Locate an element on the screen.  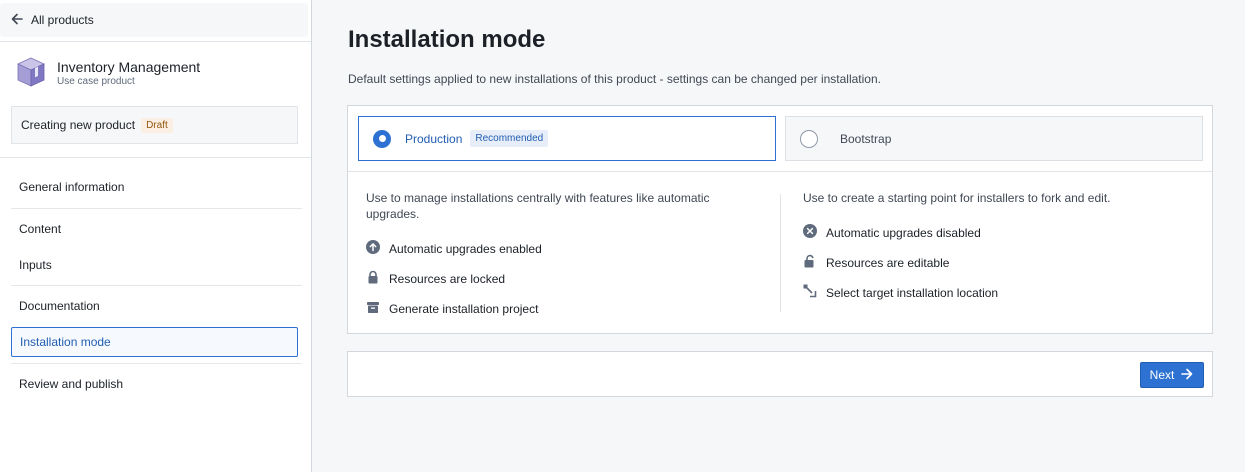
arrow-left-icon is located at coordinates (17, 20).